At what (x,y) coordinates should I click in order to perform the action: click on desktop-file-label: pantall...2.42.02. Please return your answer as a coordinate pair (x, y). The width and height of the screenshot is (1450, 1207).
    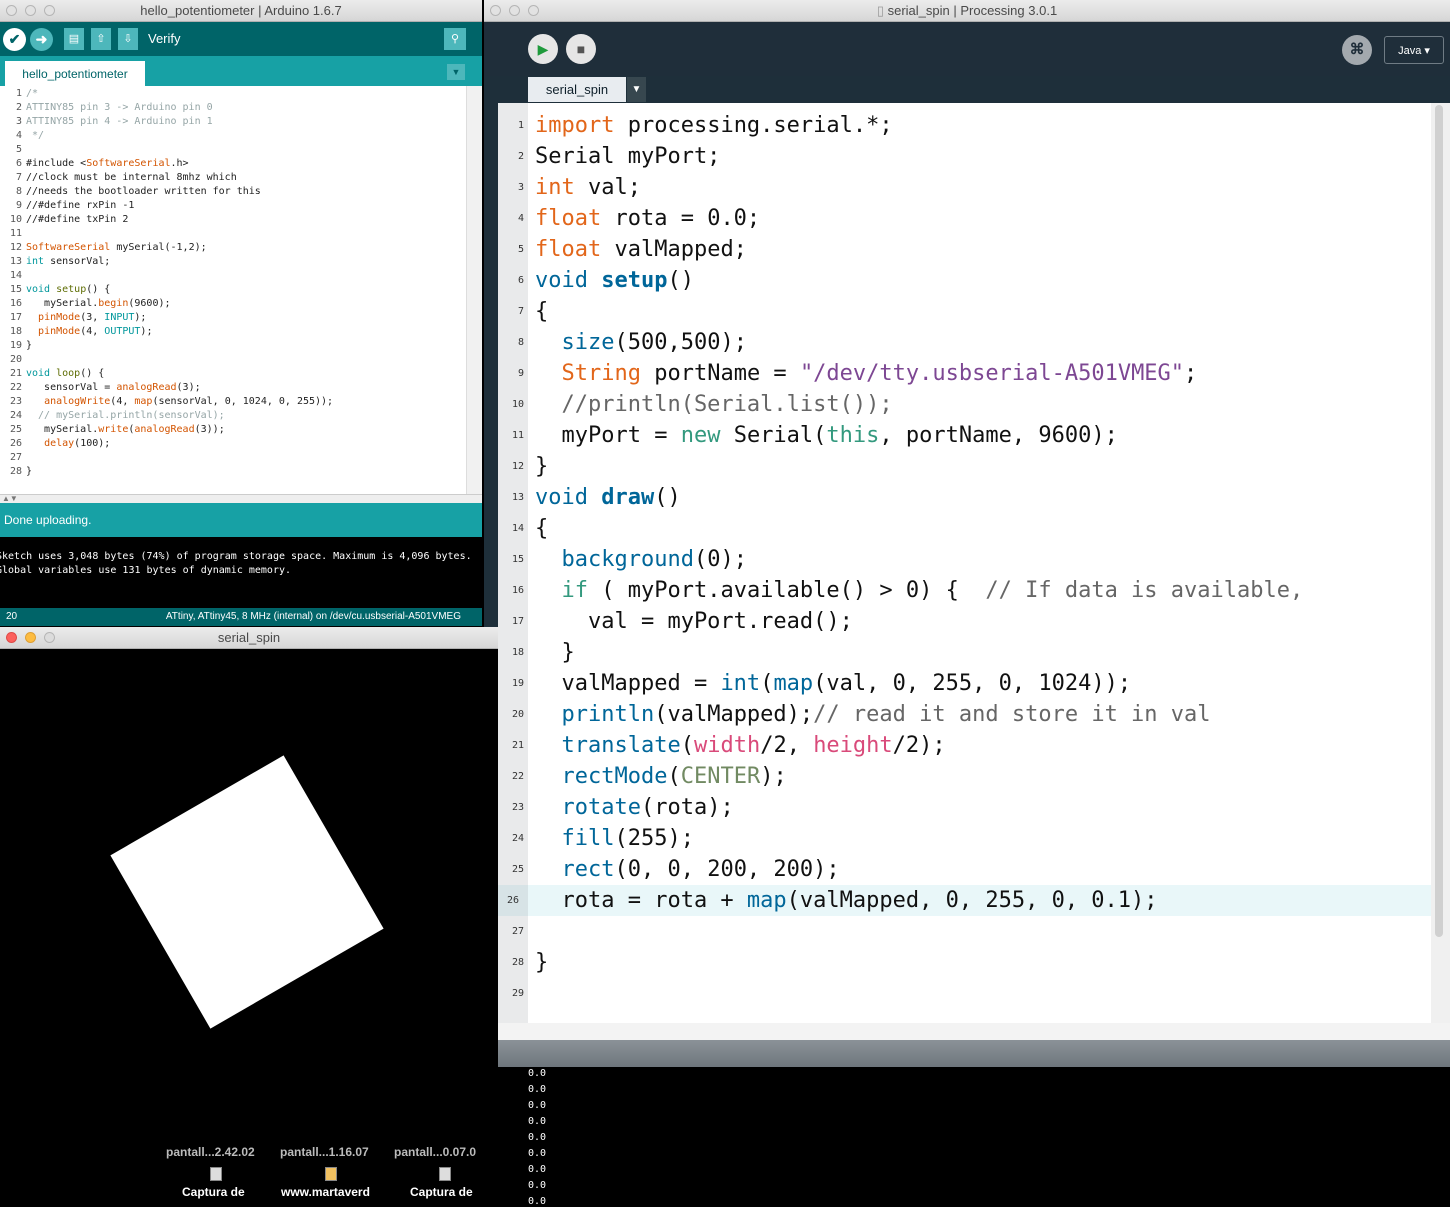
    Looking at the image, I should click on (210, 1152).